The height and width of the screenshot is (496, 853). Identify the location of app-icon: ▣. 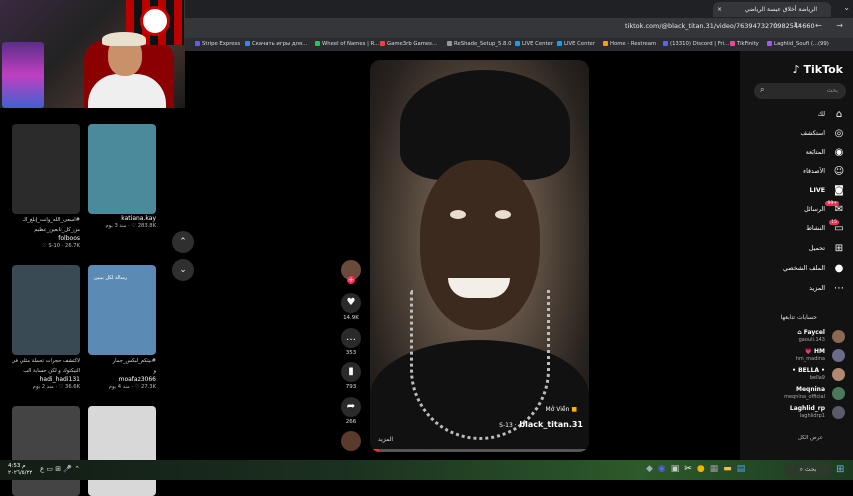
(678, 469).